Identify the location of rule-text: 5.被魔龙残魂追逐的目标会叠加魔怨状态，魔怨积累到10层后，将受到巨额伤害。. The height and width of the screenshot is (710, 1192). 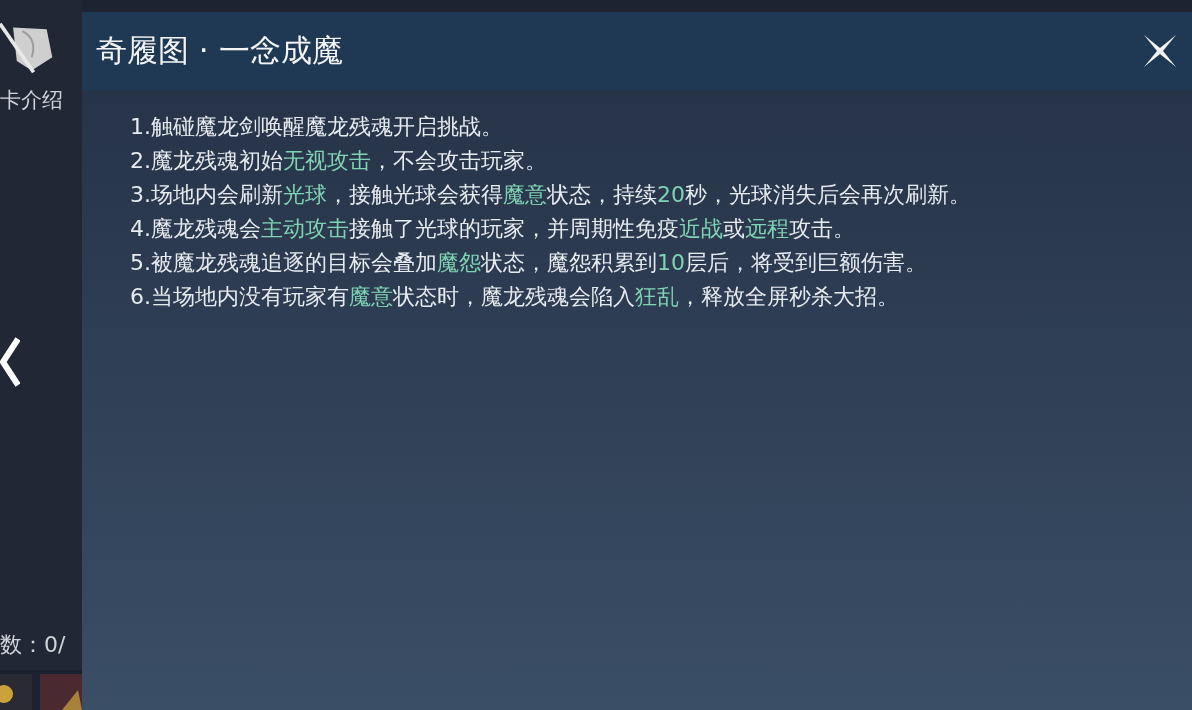
(529, 263).